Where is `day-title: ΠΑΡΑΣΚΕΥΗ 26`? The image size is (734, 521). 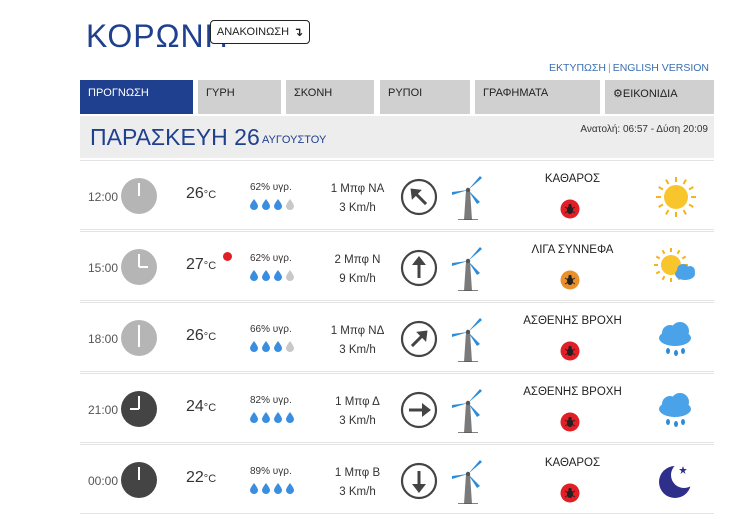
day-title: ΠΑΡΑΣΚΕΥΗ 26 is located at coordinates (175, 137).